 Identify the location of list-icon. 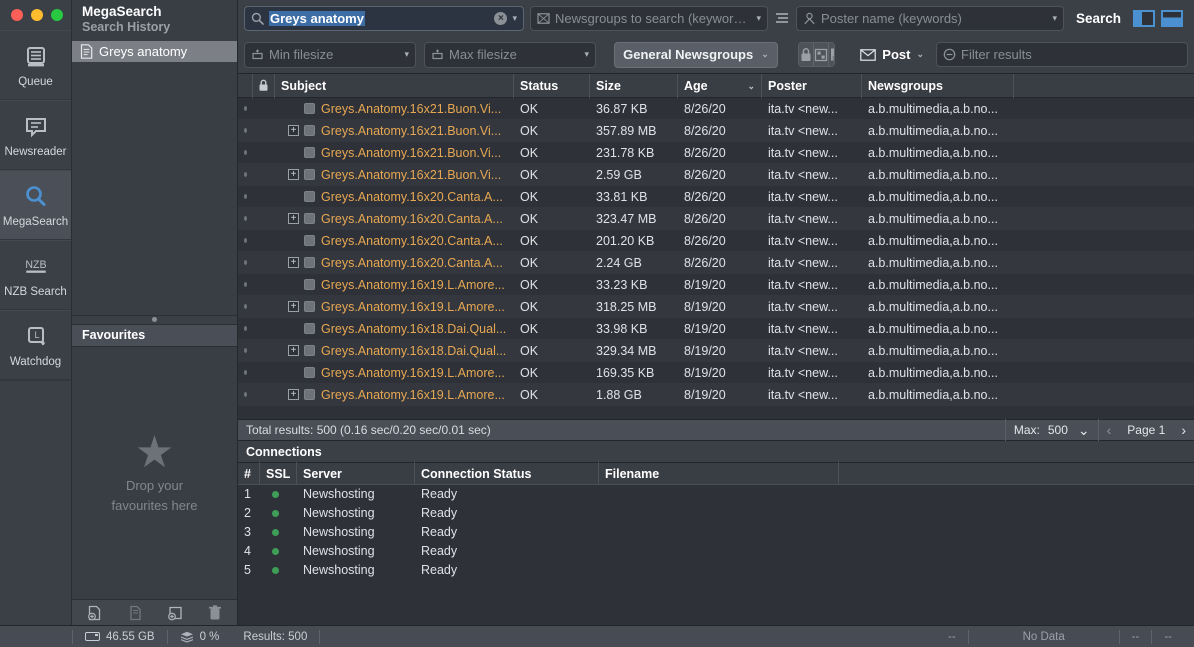
(782, 18).